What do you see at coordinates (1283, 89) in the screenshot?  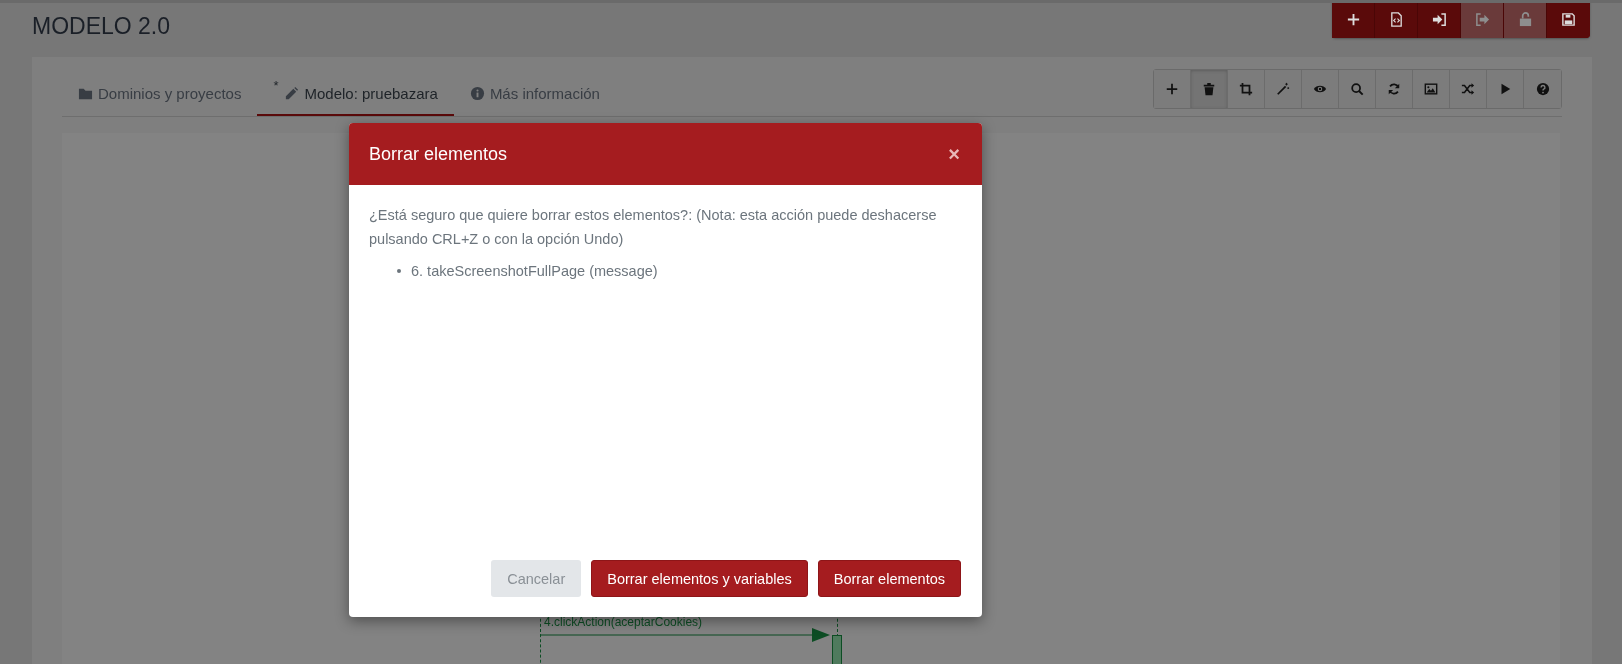 I see `magic-wand-icon` at bounding box center [1283, 89].